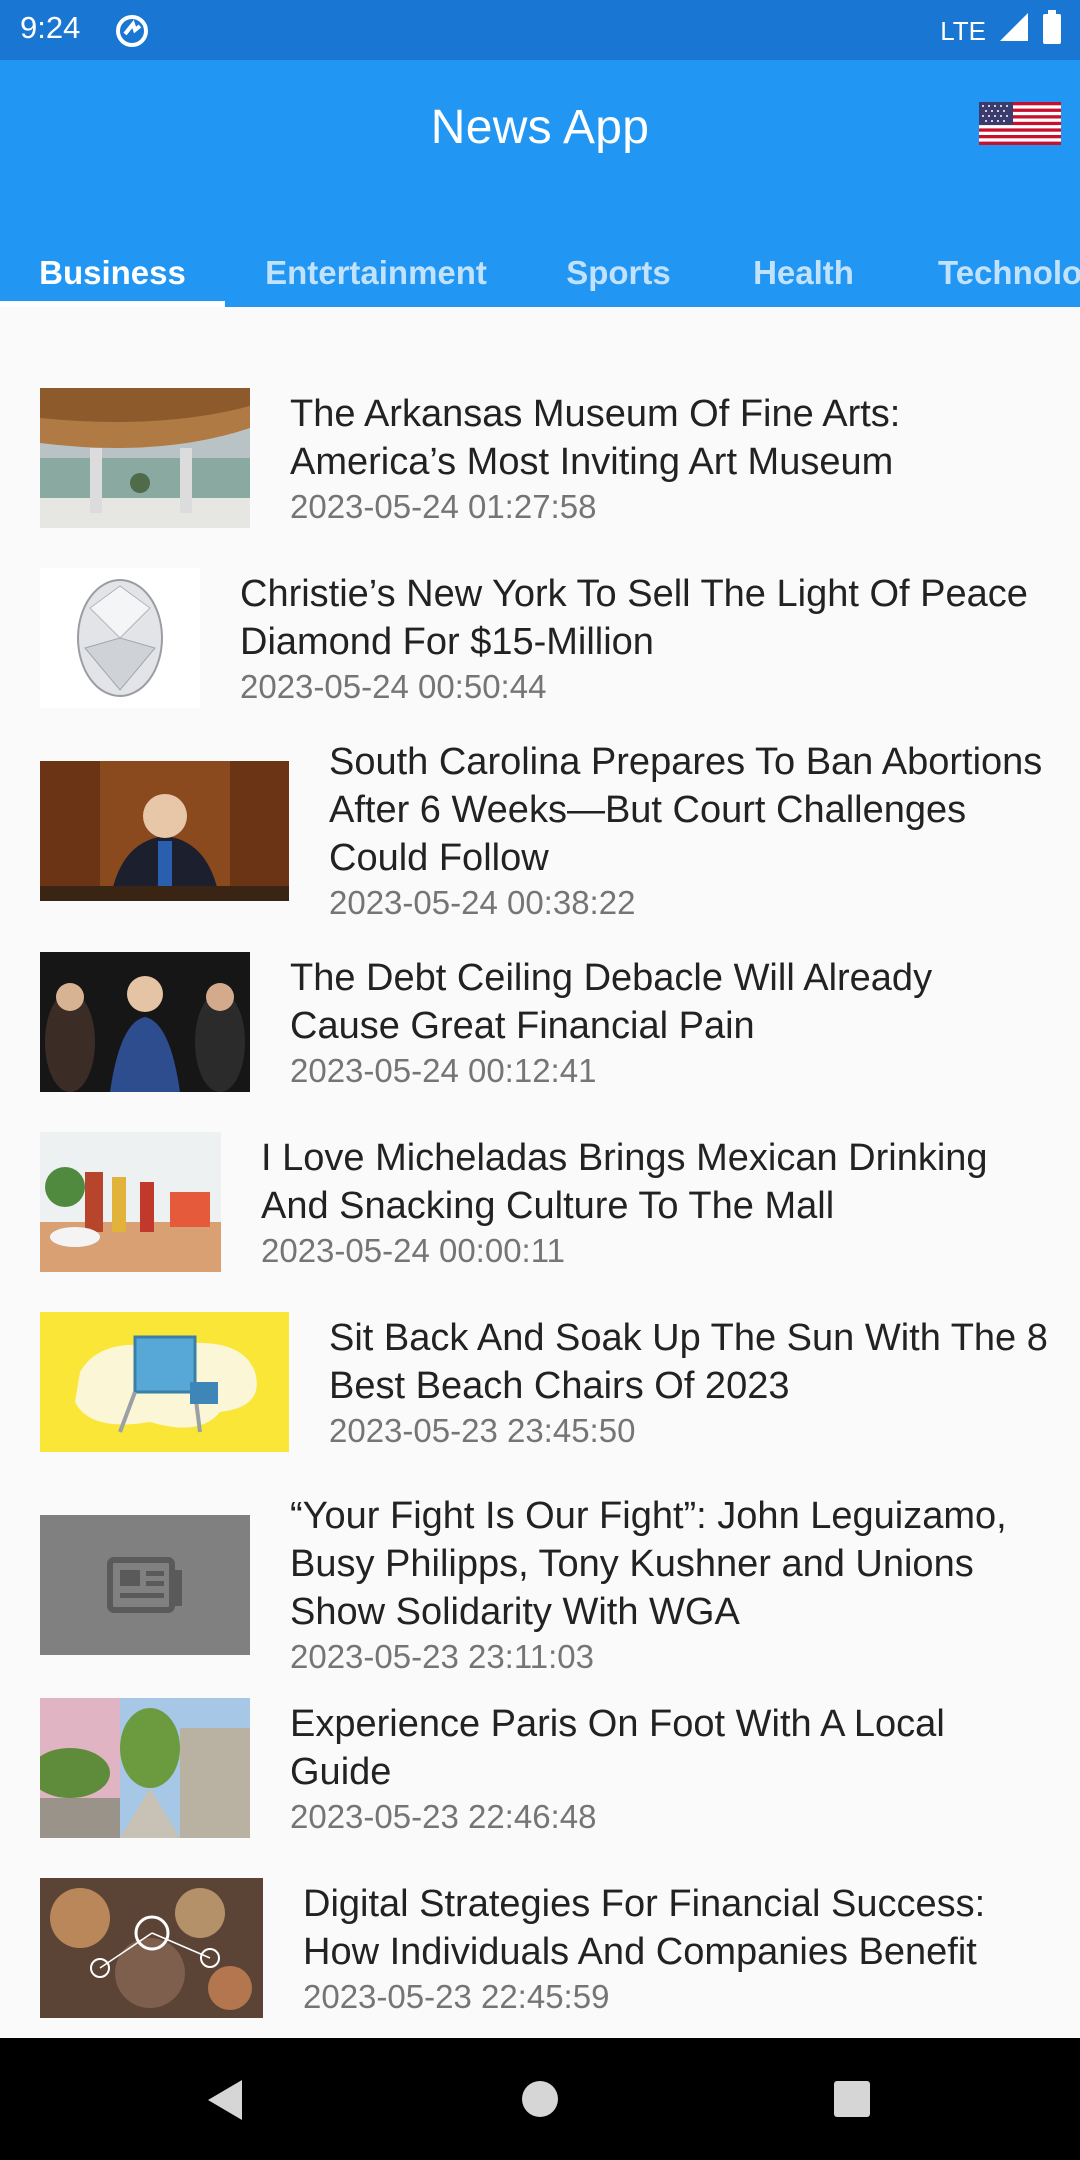 The image size is (1080, 2160). I want to click on article-date: 2023-05-23 22:45:59, so click(456, 1996).